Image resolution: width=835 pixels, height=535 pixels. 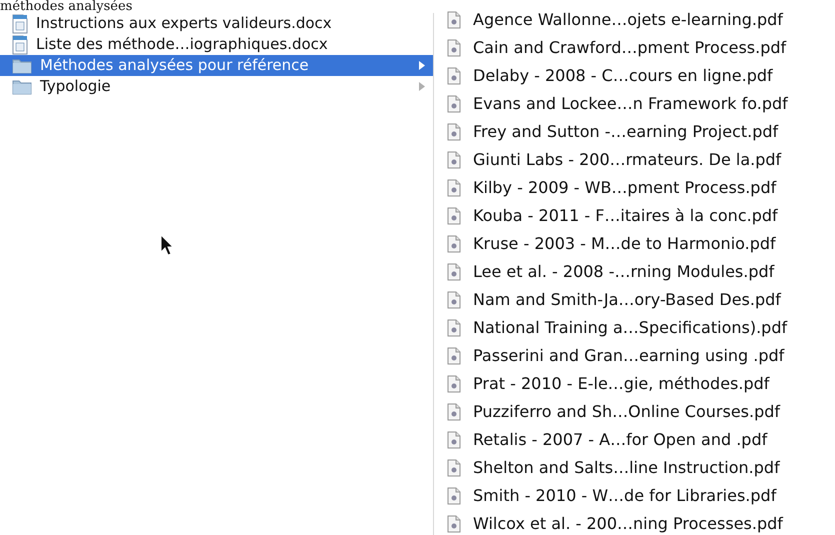 What do you see at coordinates (641, 356) in the screenshot?
I see `file-row: Passerini and Gran…earning using .pdf` at bounding box center [641, 356].